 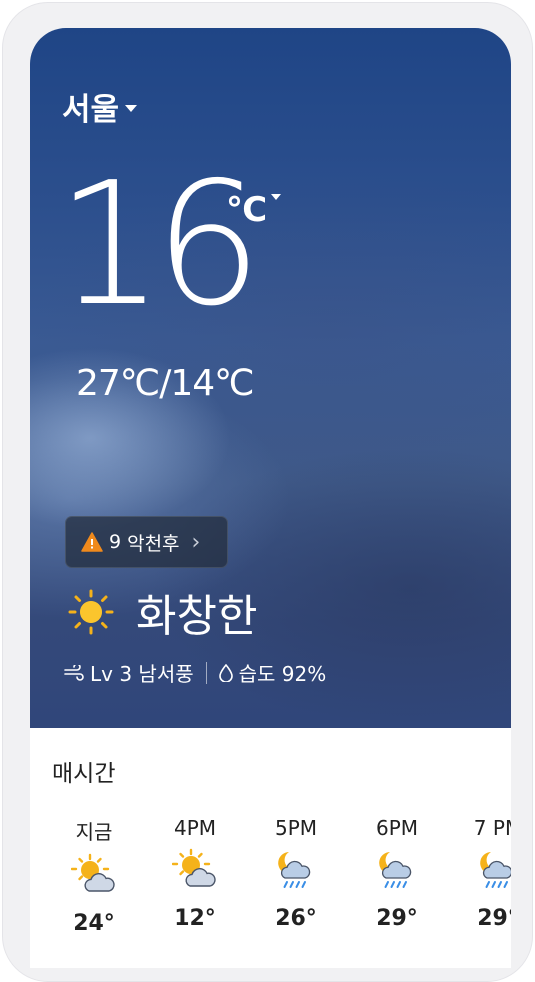 I want to click on warning-icon, so click(x=92, y=542).